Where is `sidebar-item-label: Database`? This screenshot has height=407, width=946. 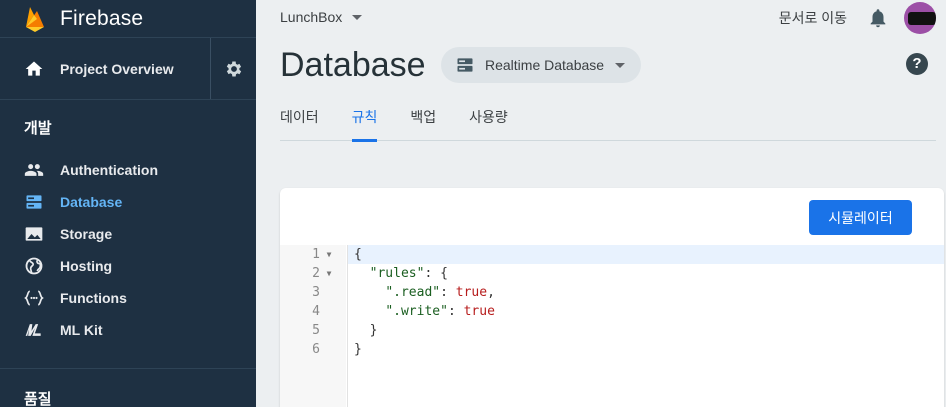 sidebar-item-label: Database is located at coordinates (91, 202).